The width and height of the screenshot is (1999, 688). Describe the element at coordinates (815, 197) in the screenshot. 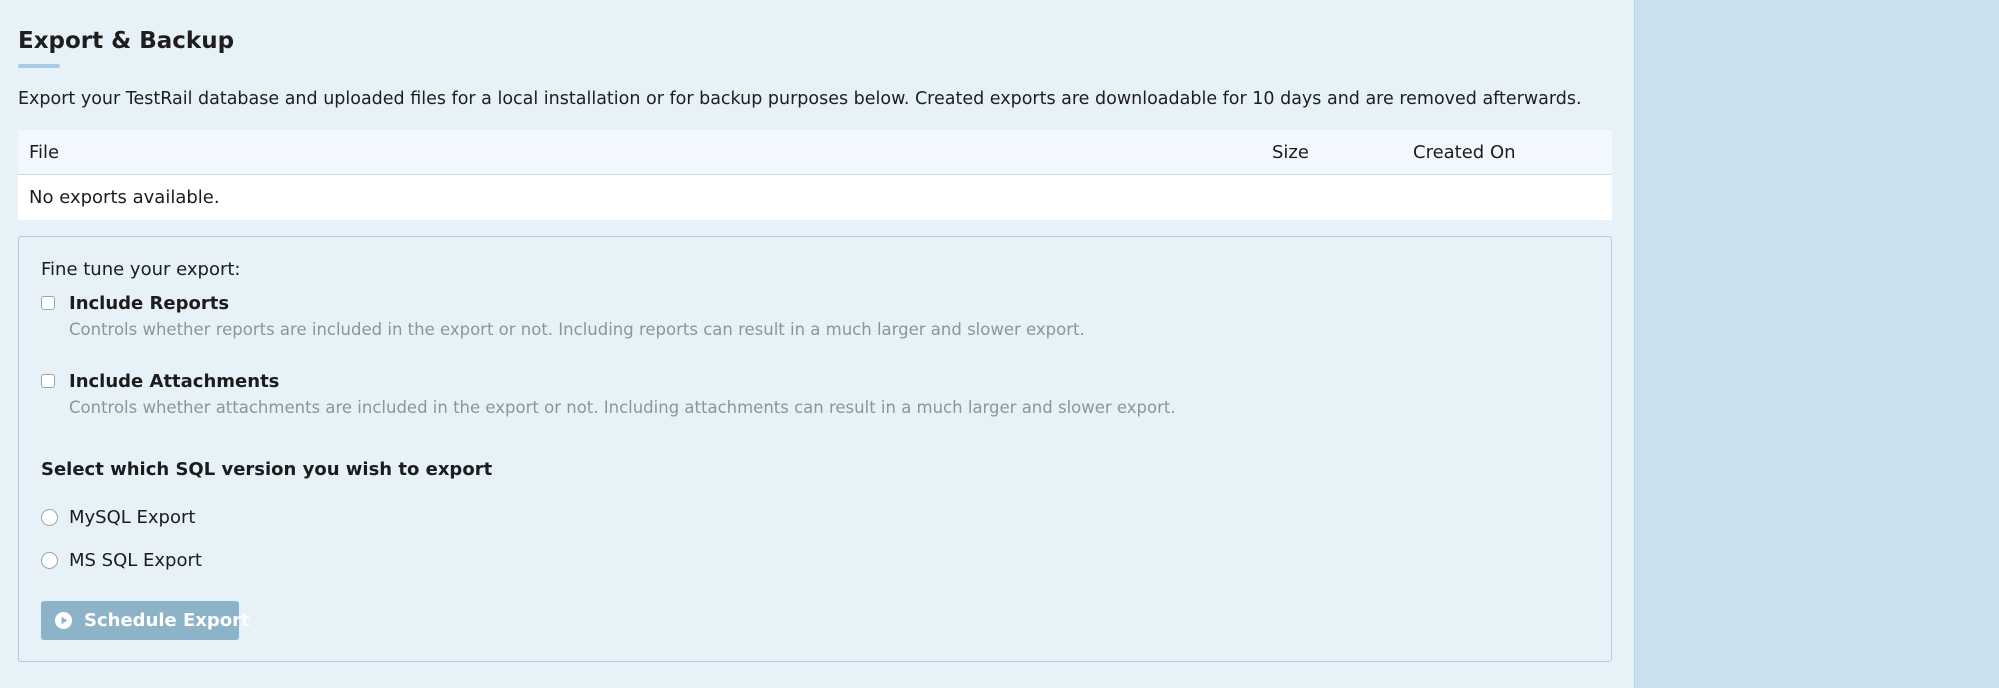

I see `table-row-empty: No exports available.` at that location.